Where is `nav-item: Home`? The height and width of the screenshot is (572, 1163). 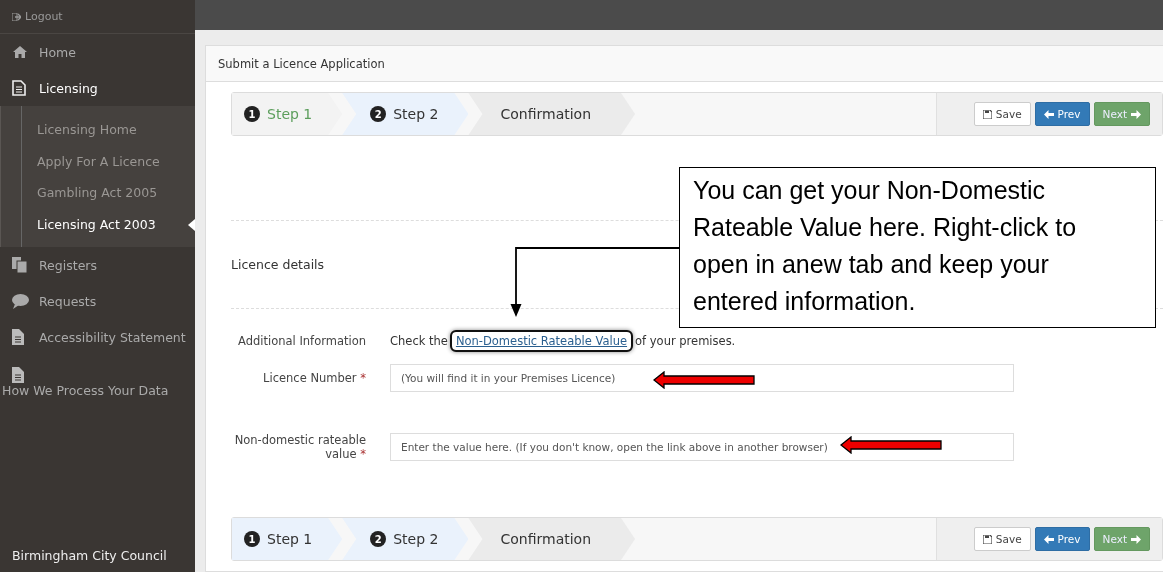 nav-item: Home is located at coordinates (97, 52).